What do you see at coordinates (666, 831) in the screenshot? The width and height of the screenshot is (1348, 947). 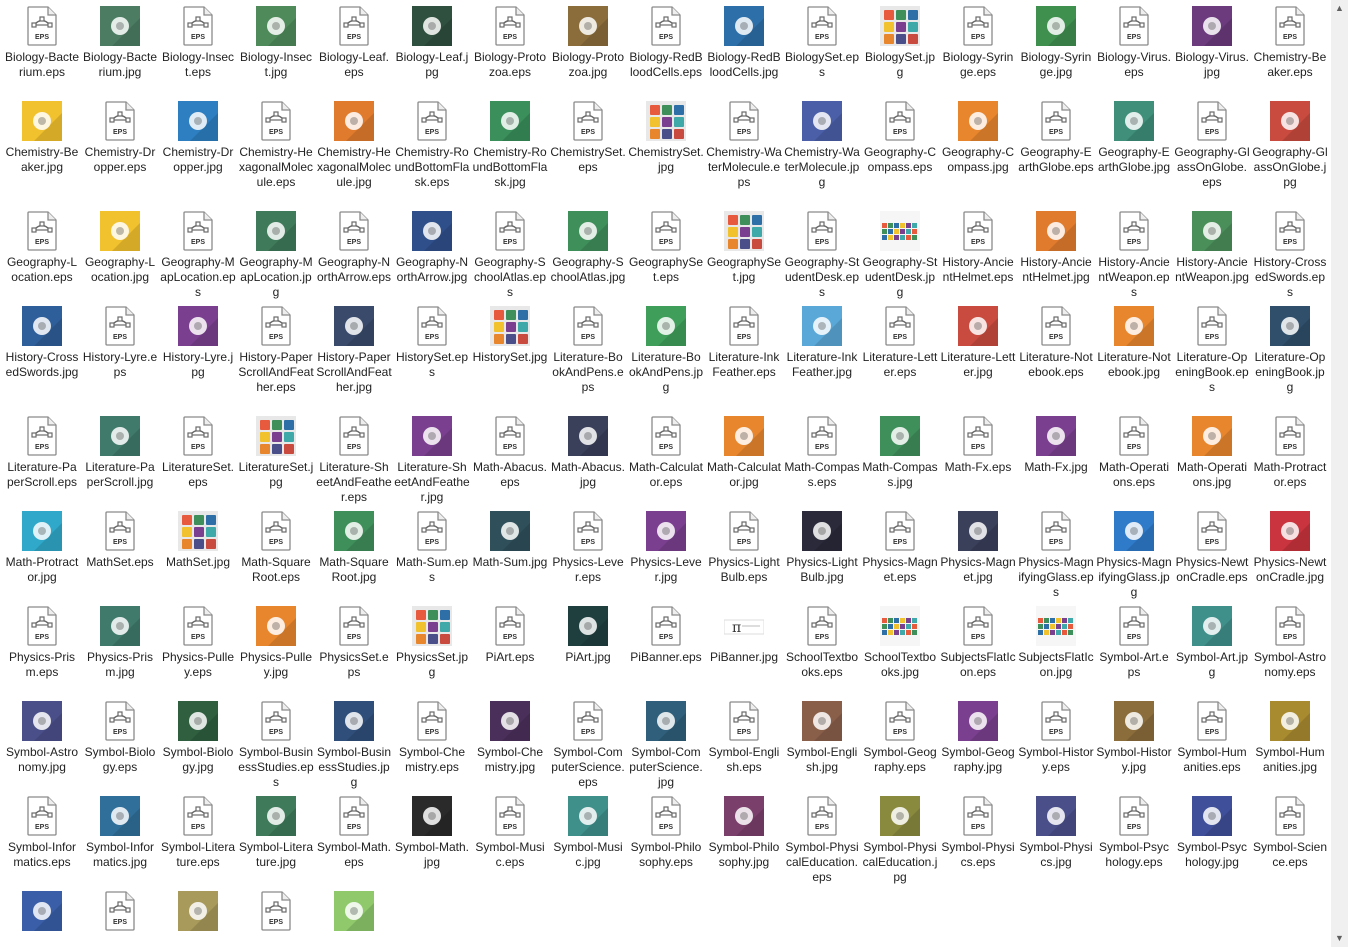 I see `file-item: EPS Symbol-Philosophy.eps` at bounding box center [666, 831].